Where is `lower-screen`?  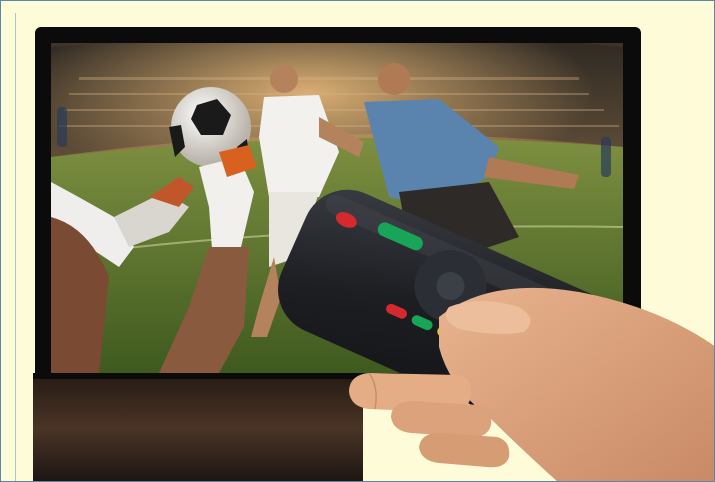
lower-screen is located at coordinates (198, 427).